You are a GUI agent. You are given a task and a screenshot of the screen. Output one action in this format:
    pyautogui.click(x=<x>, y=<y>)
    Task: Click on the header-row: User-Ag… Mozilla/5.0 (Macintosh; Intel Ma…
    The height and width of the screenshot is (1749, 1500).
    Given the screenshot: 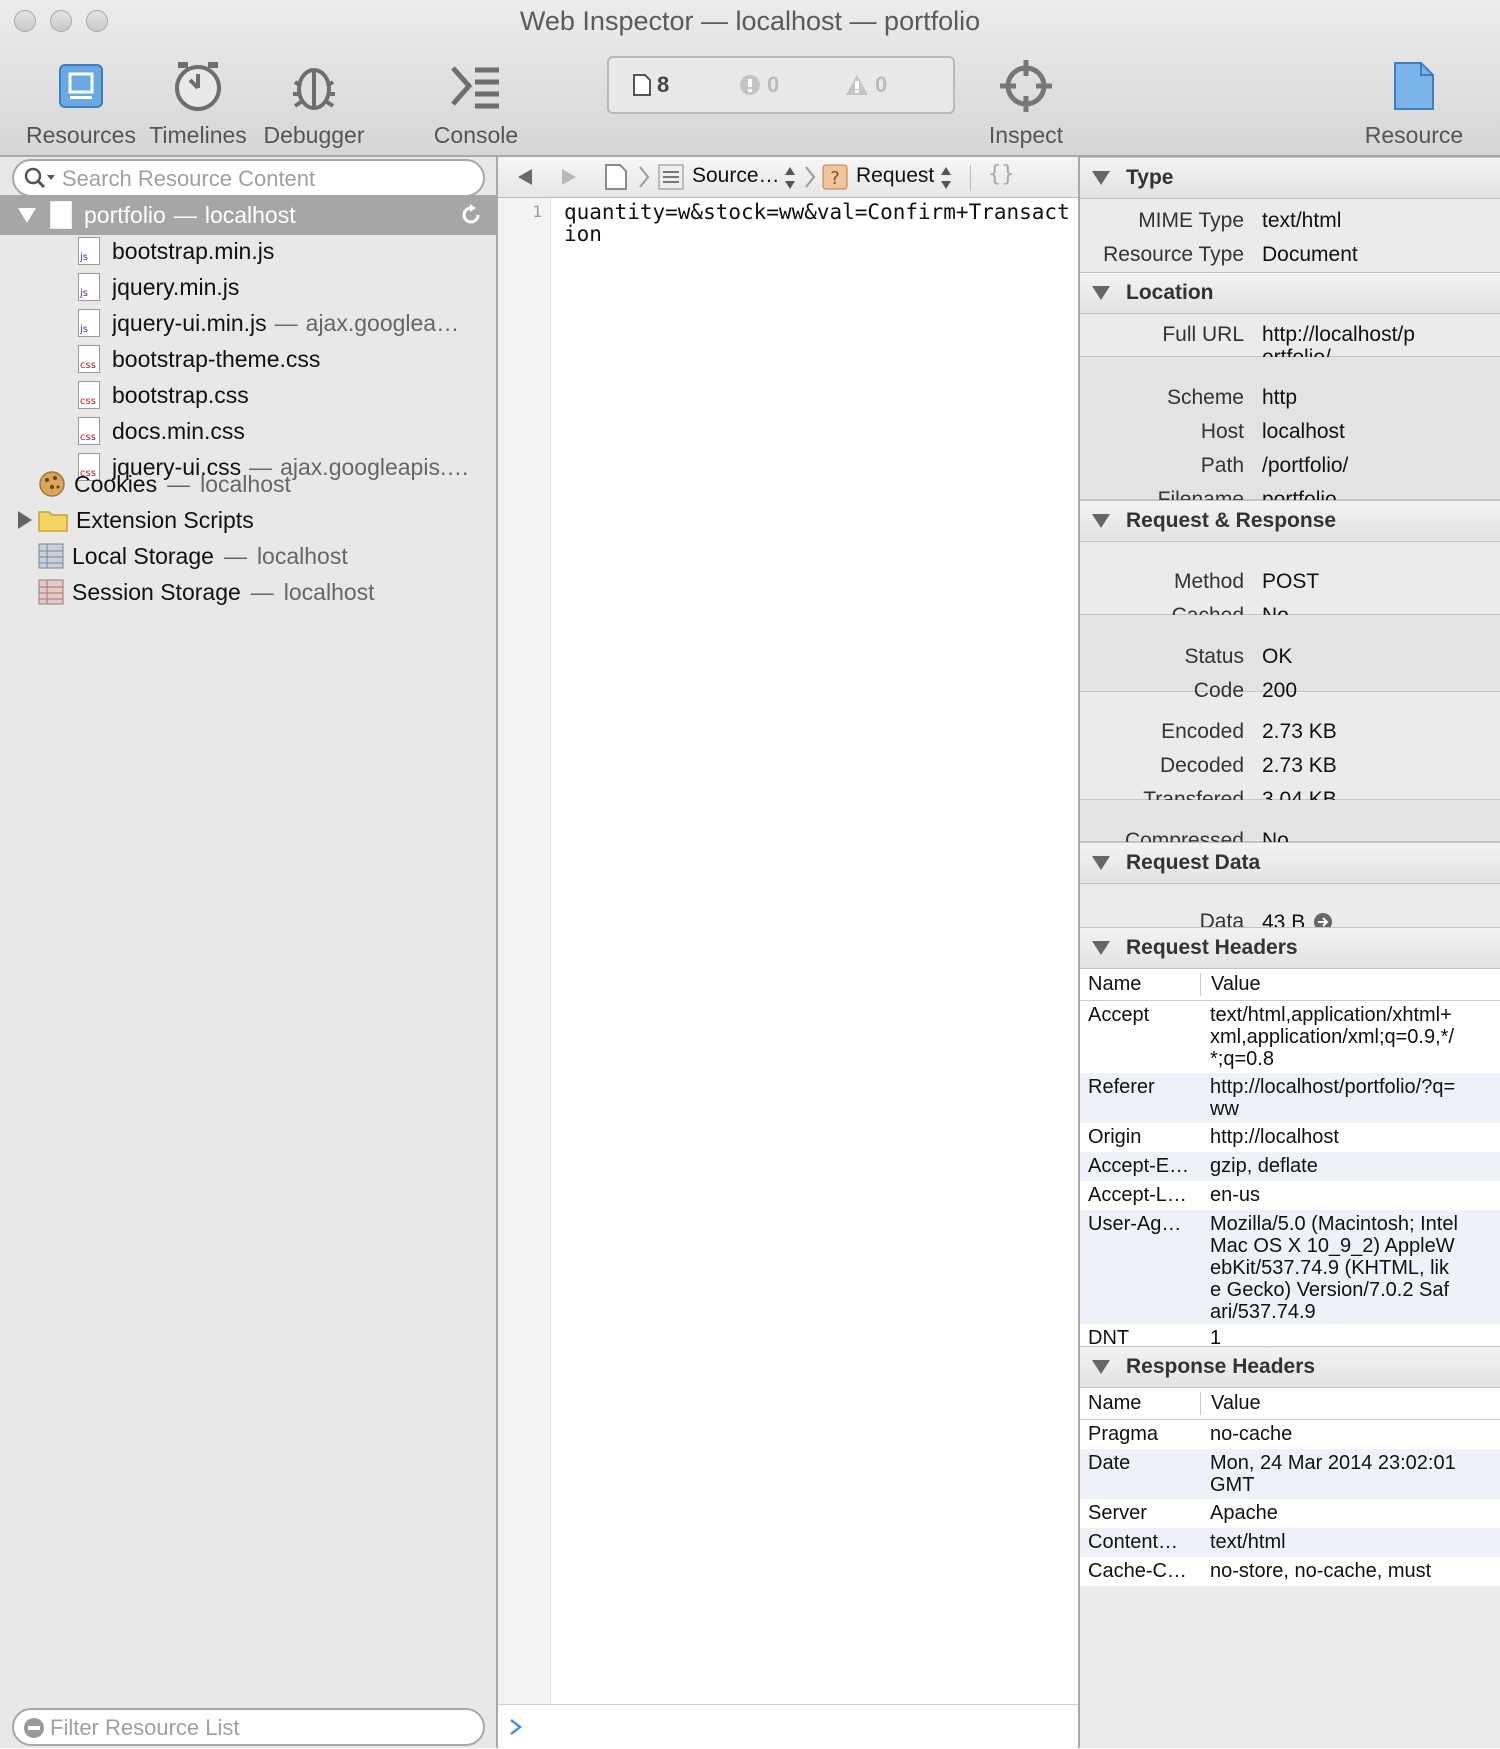 What is the action you would take?
    pyautogui.click(x=1290, y=1267)
    